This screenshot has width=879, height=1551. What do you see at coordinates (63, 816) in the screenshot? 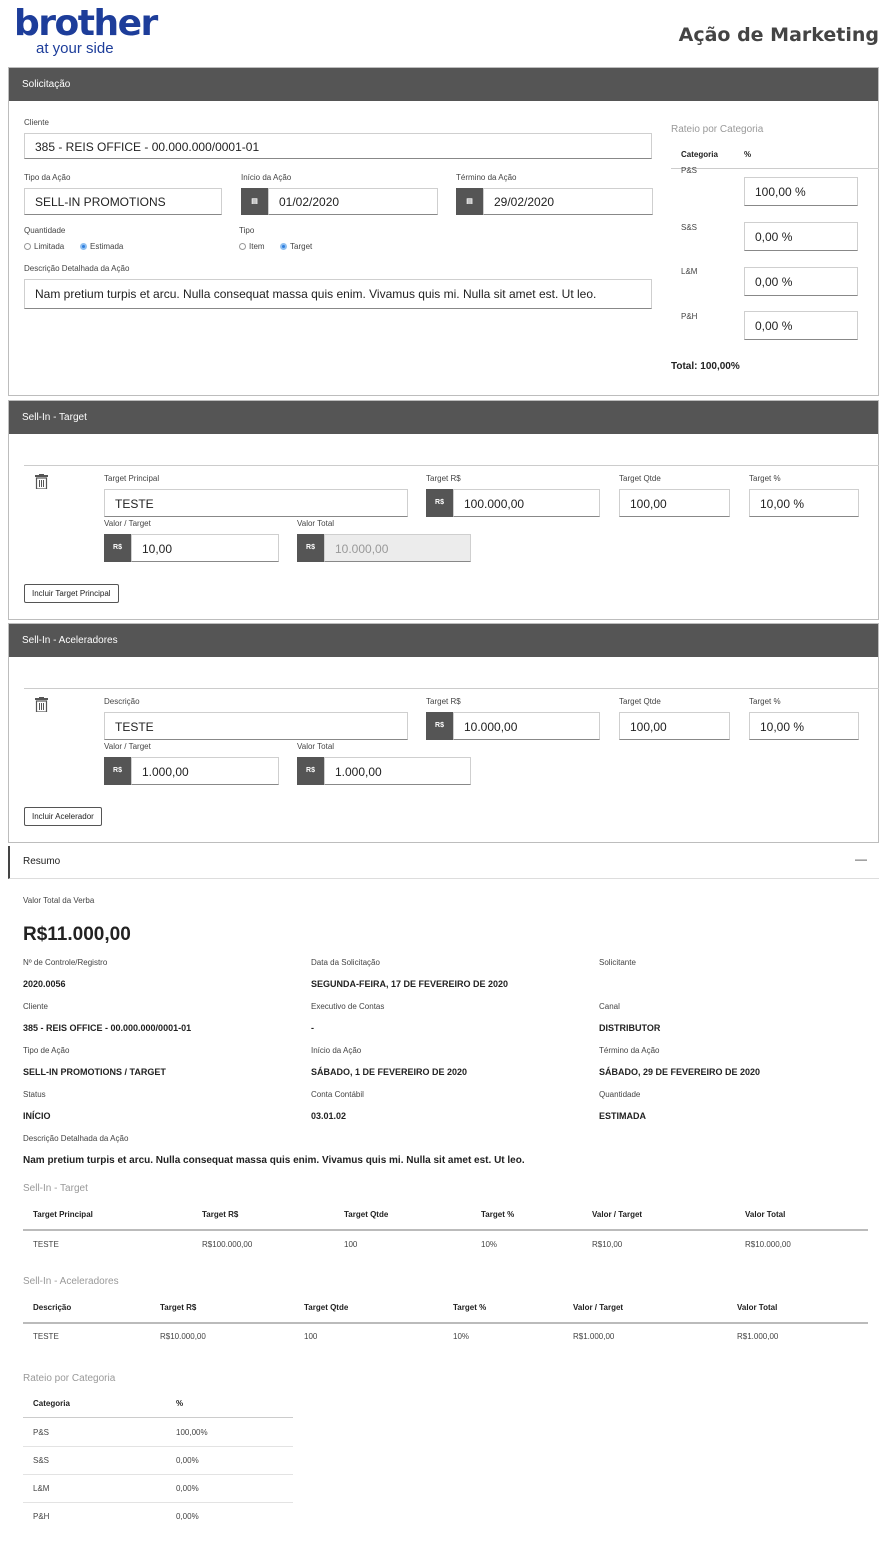
I see `incluir-acelerador-button: Incluir Acelerador` at bounding box center [63, 816].